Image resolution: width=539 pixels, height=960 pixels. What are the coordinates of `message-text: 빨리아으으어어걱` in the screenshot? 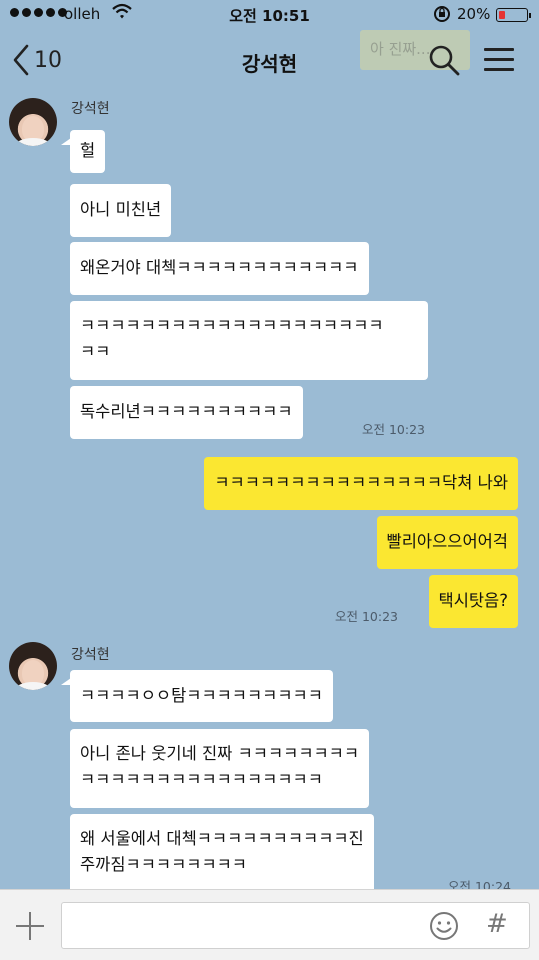 It's located at (447, 541).